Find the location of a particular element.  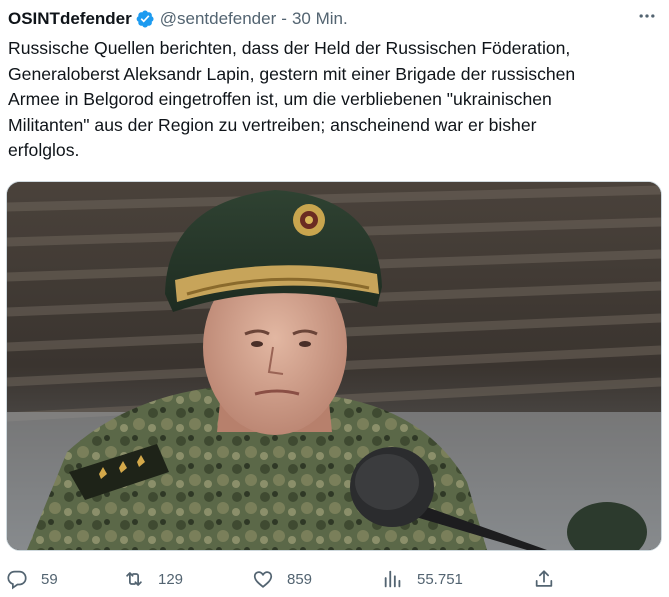

views-count: 55.751 is located at coordinates (440, 579).